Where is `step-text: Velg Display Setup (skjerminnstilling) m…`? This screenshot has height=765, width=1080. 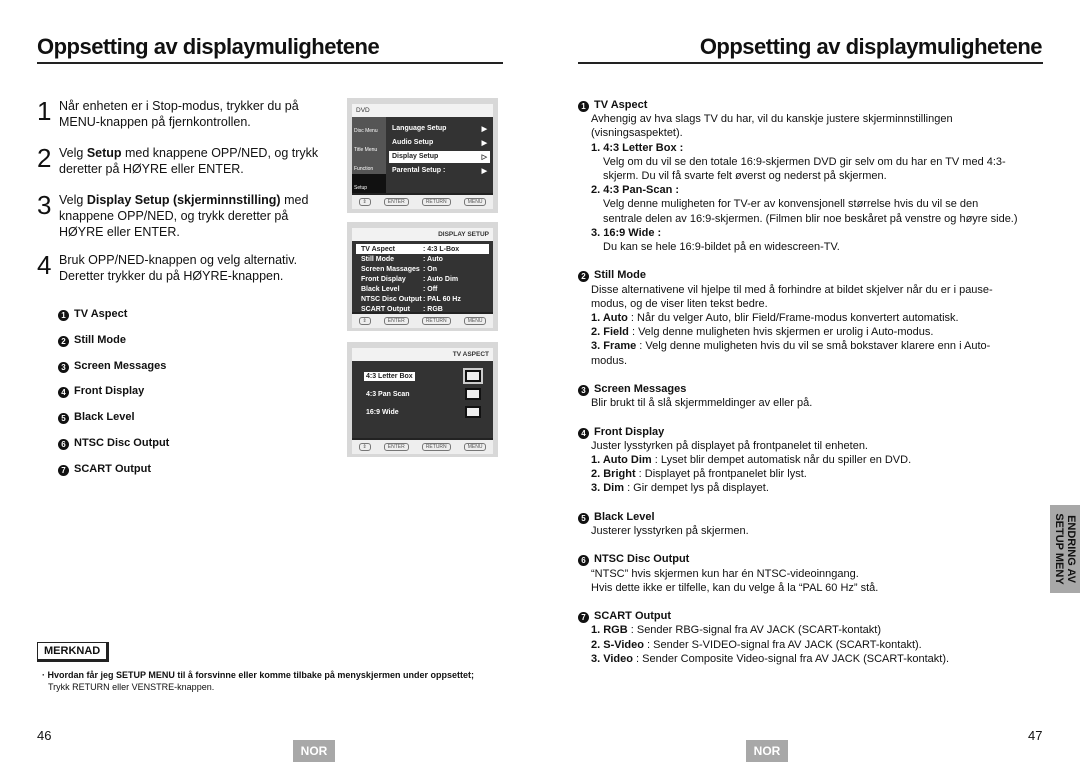 step-text: Velg Display Setup (skjerminnstilling) m… is located at coordinates (193, 216).